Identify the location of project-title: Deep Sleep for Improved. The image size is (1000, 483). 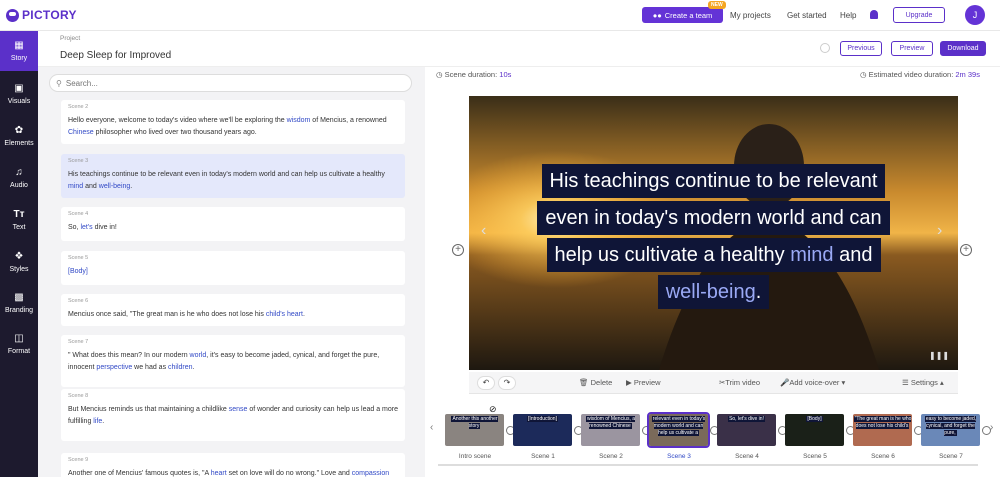
(115, 55).